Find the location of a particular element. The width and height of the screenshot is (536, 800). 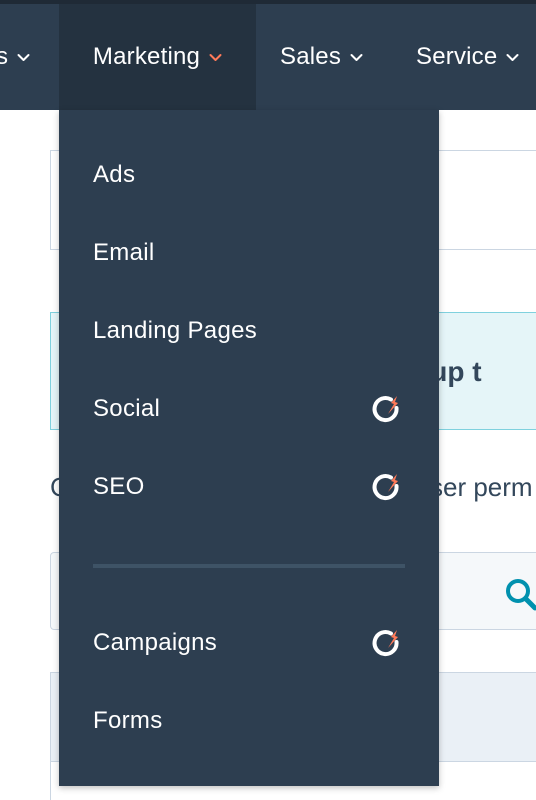

menu-item-label: Ads is located at coordinates (114, 174).